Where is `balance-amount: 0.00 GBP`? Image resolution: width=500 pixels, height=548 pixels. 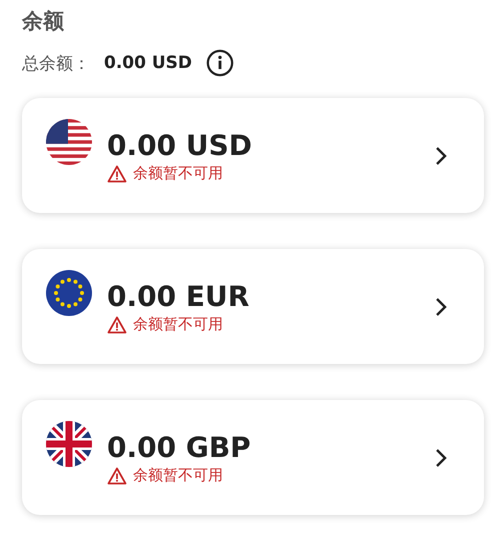 balance-amount: 0.00 GBP is located at coordinates (179, 448).